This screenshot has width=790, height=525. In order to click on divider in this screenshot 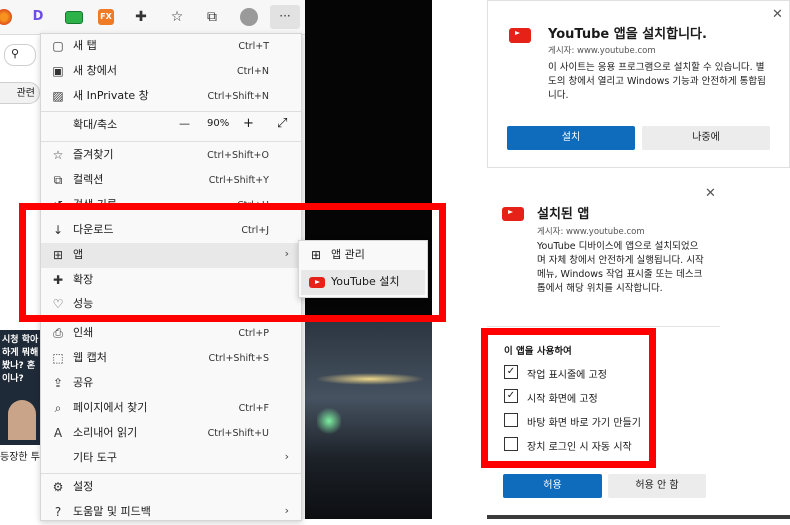, I will do `click(603, 326)`.